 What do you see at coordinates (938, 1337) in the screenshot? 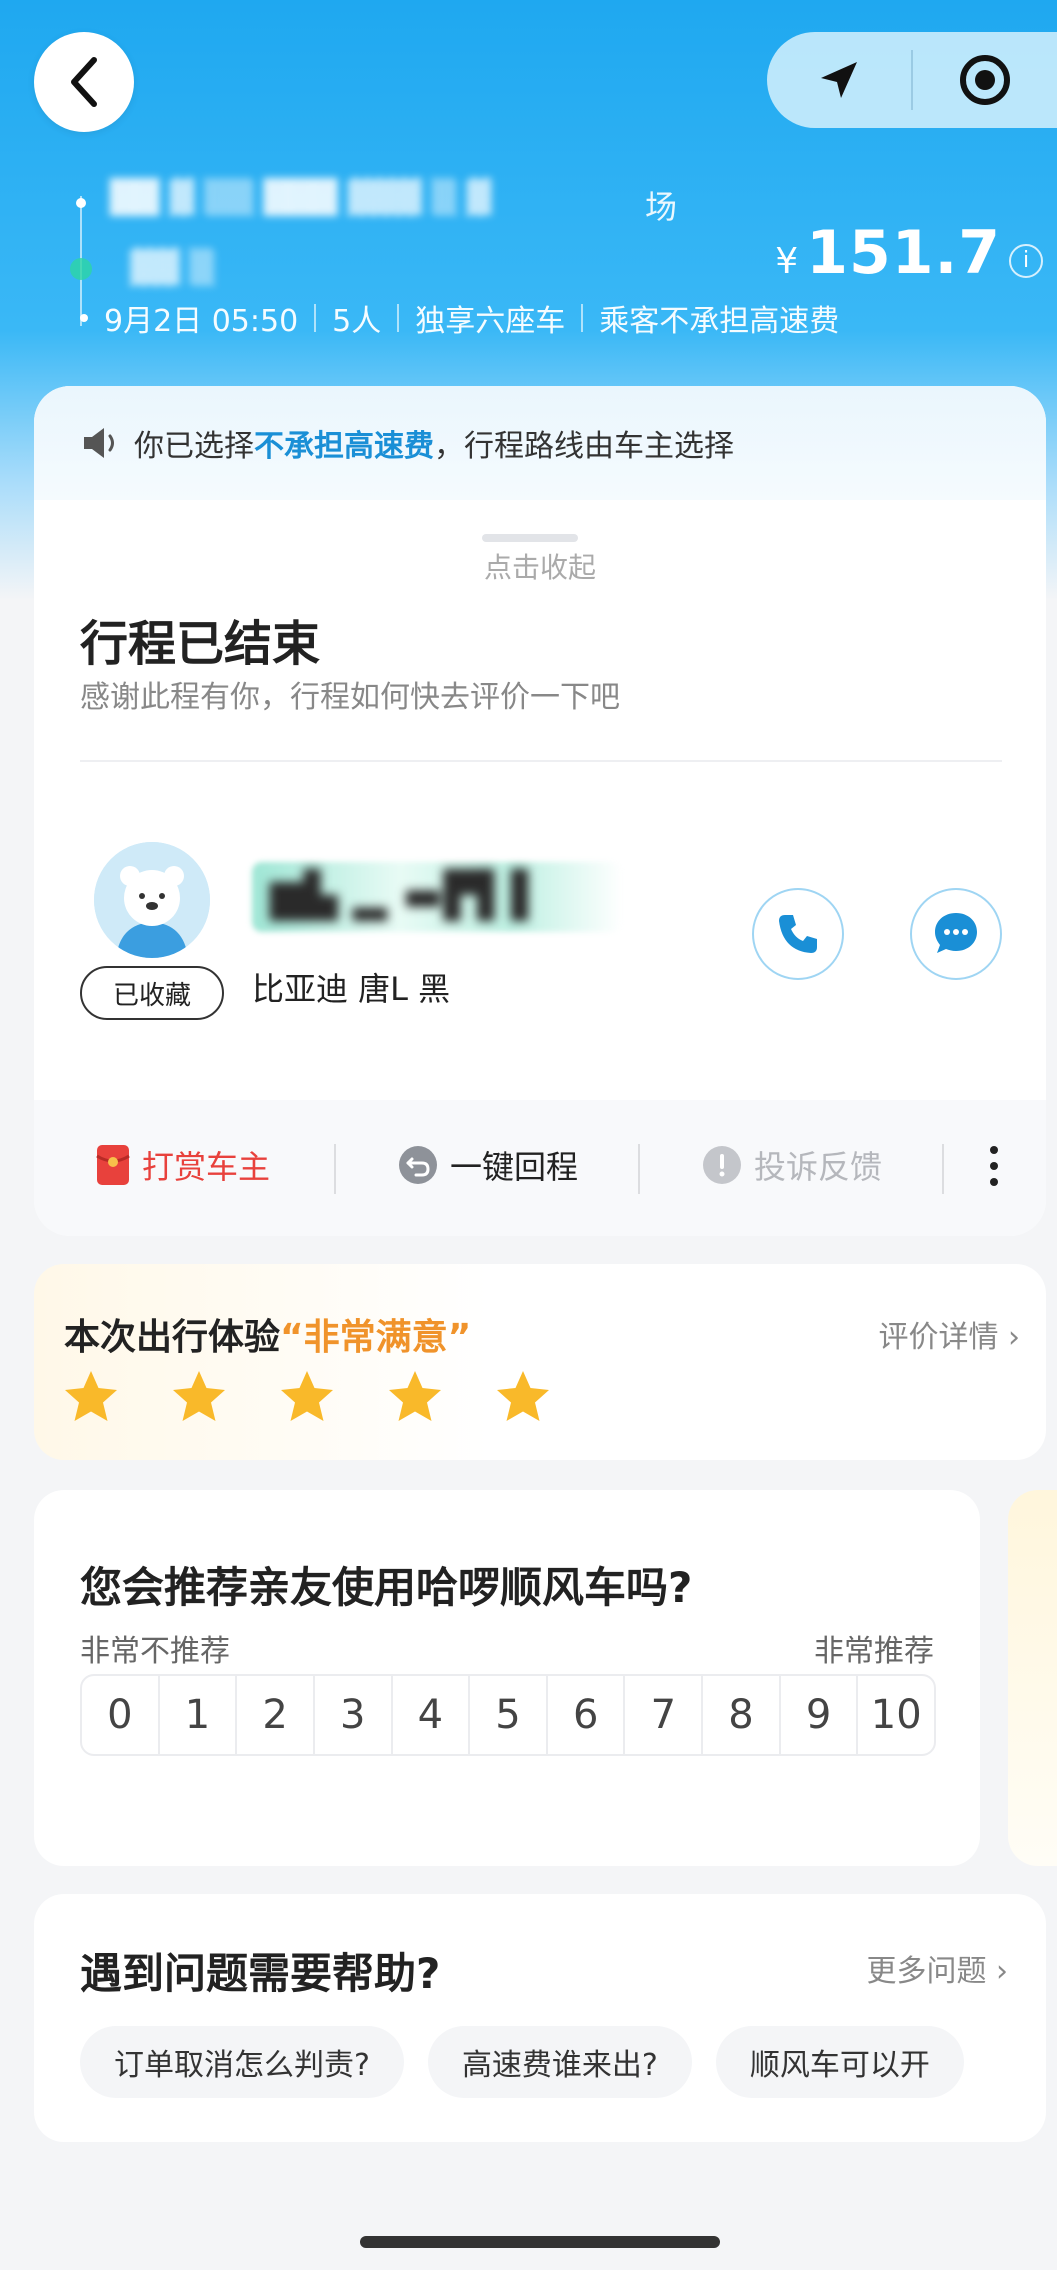
I see `rating-details-label: 评价详情` at bounding box center [938, 1337].